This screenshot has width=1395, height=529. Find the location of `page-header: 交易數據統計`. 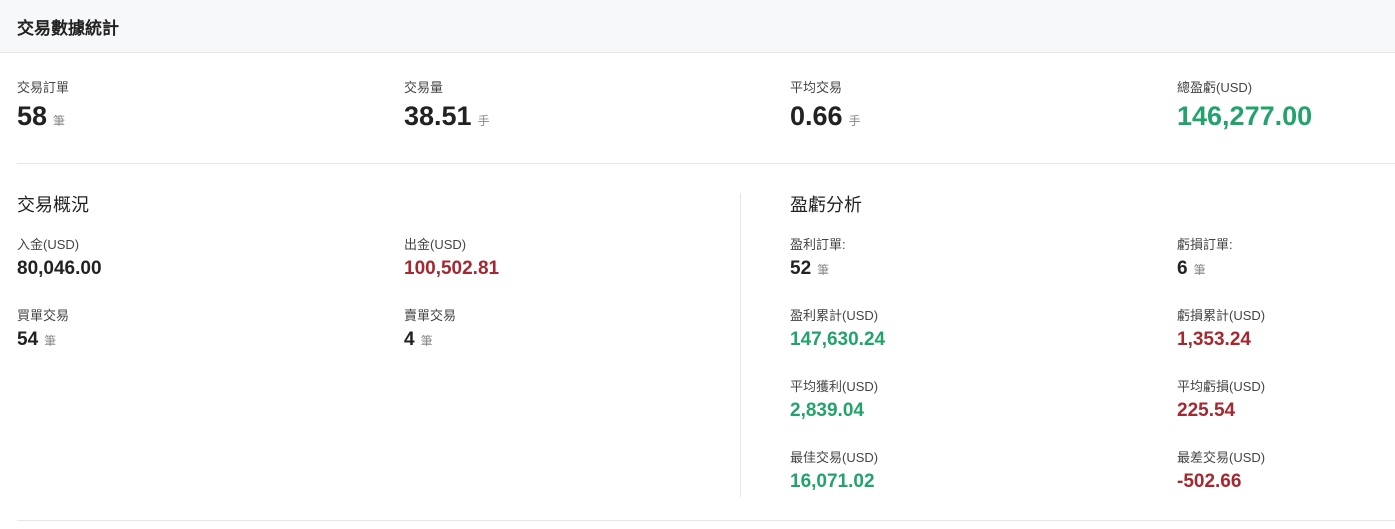

page-header: 交易數據統計 is located at coordinates (697, 26).